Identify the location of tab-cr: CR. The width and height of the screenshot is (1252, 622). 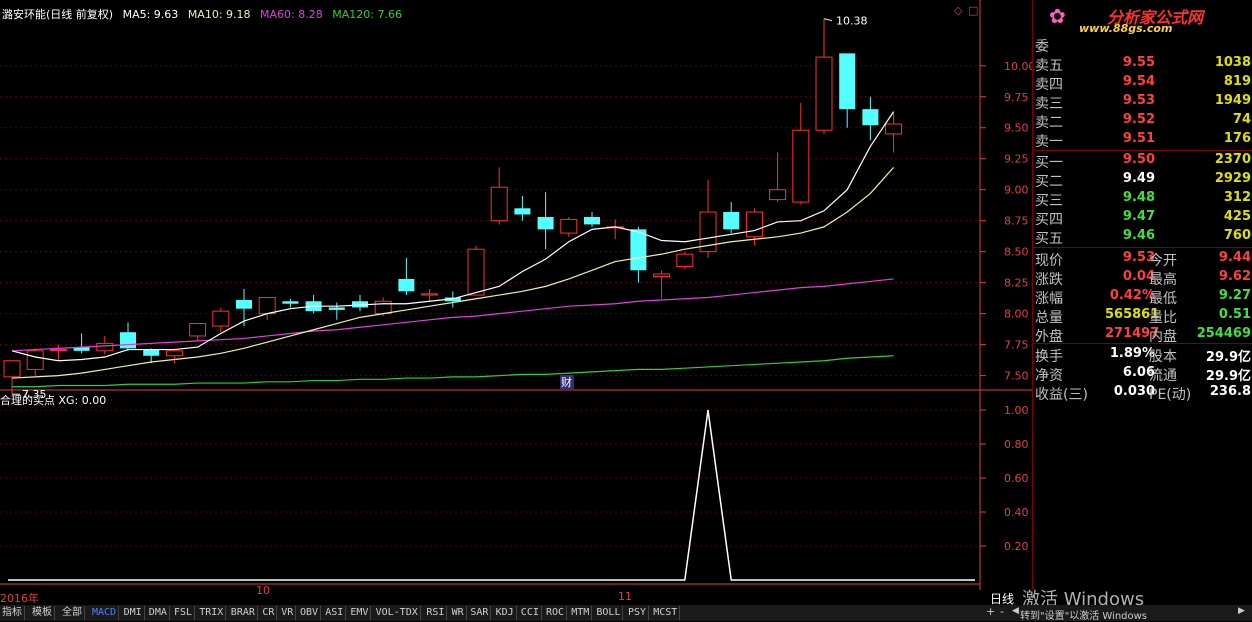
(269, 613).